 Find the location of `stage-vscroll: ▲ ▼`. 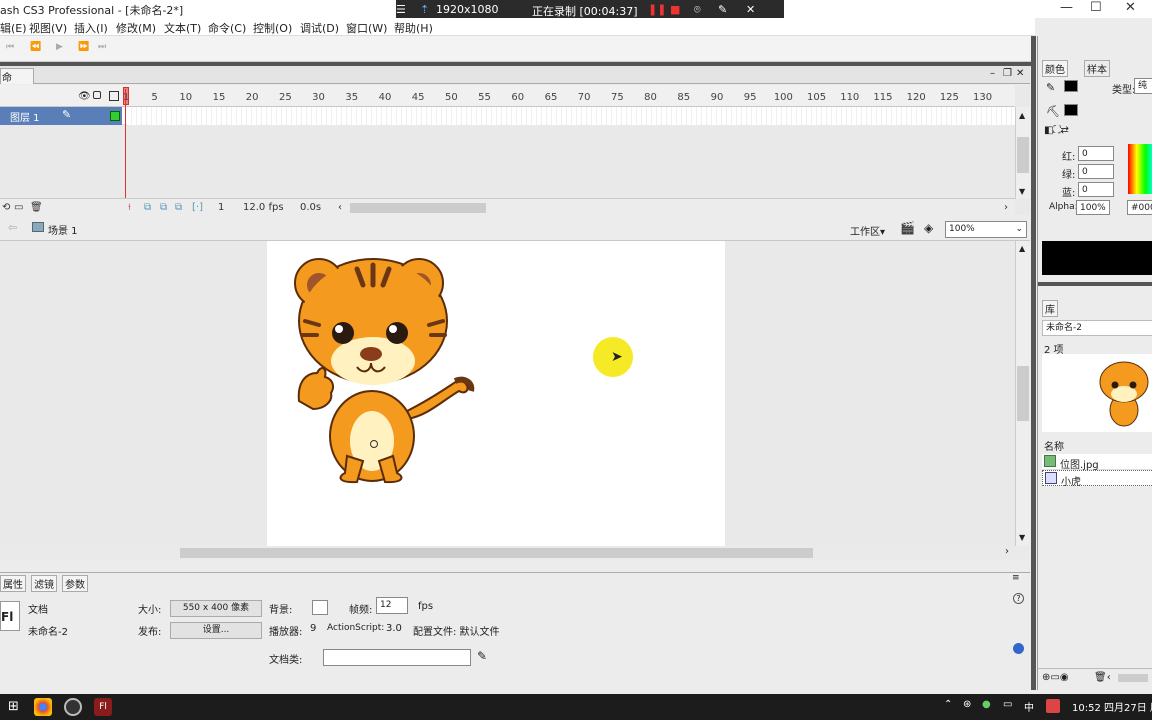

stage-vscroll: ▲ ▼ is located at coordinates (1022, 393).